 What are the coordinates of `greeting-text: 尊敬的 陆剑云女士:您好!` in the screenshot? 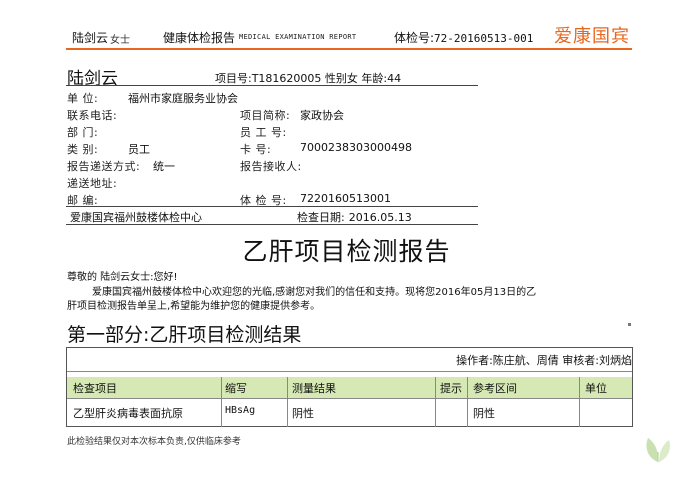 It's located at (122, 277).